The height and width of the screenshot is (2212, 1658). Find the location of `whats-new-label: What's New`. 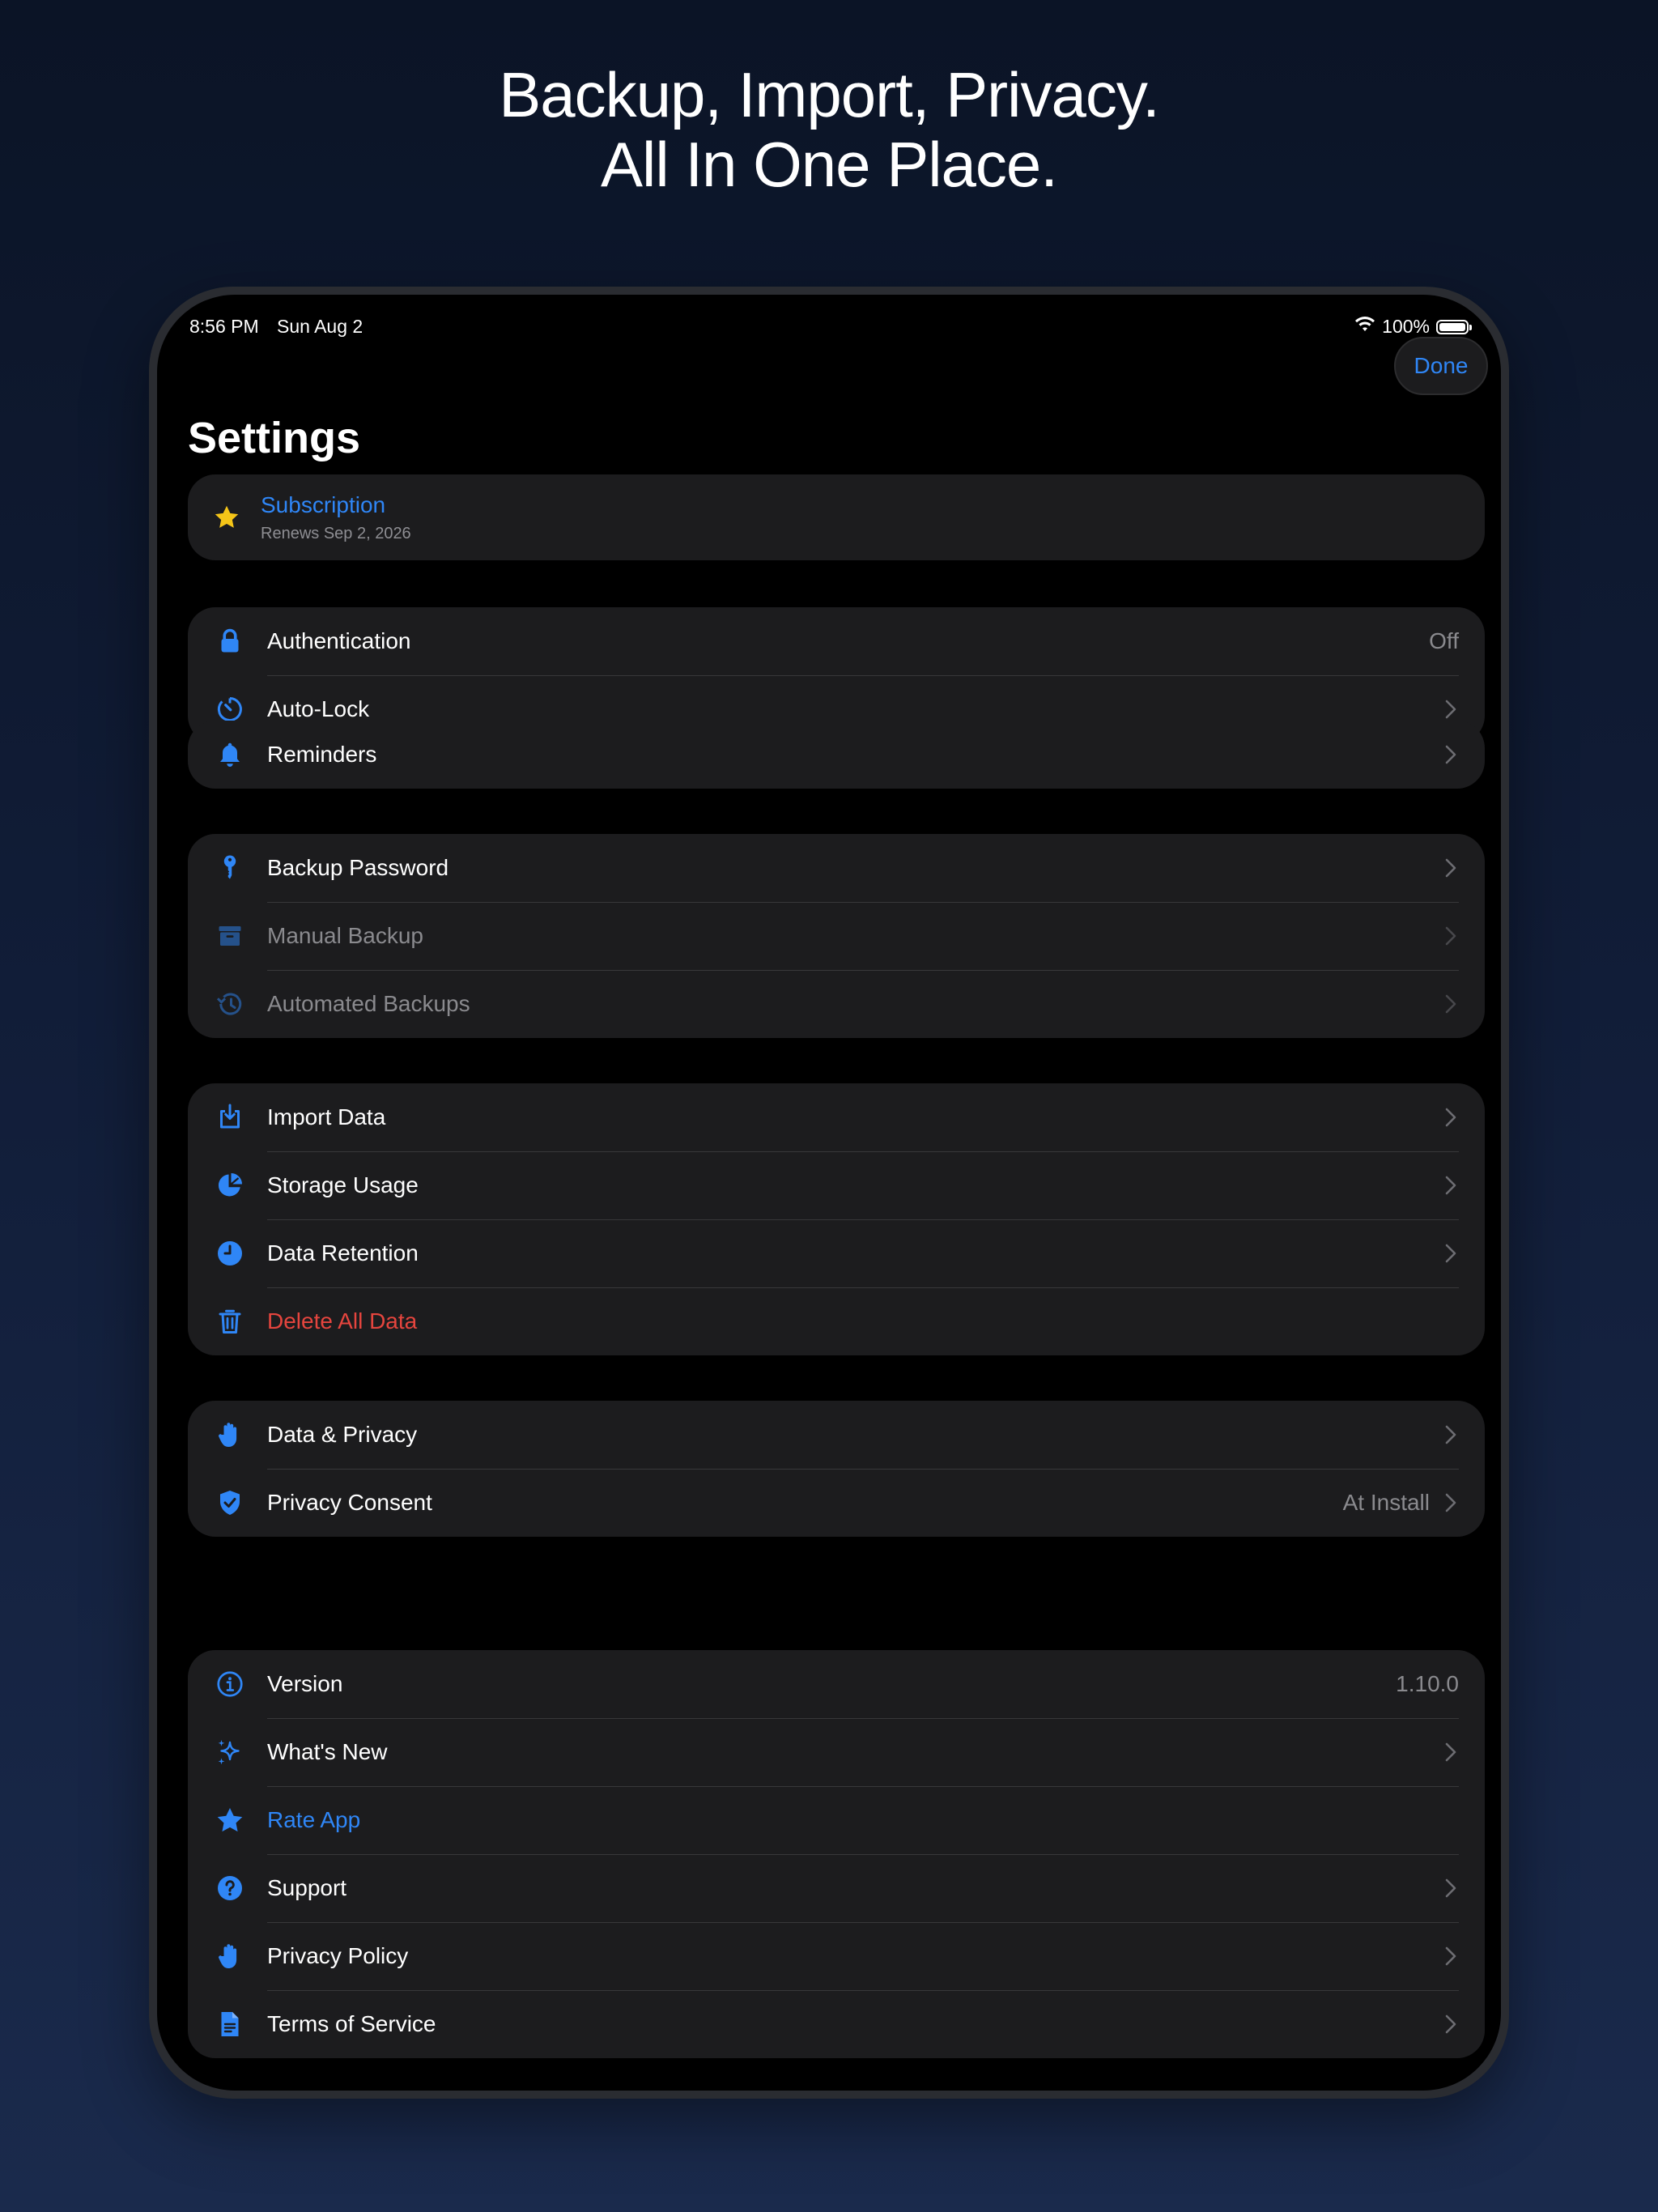

whats-new-label: What's New is located at coordinates (327, 1752).